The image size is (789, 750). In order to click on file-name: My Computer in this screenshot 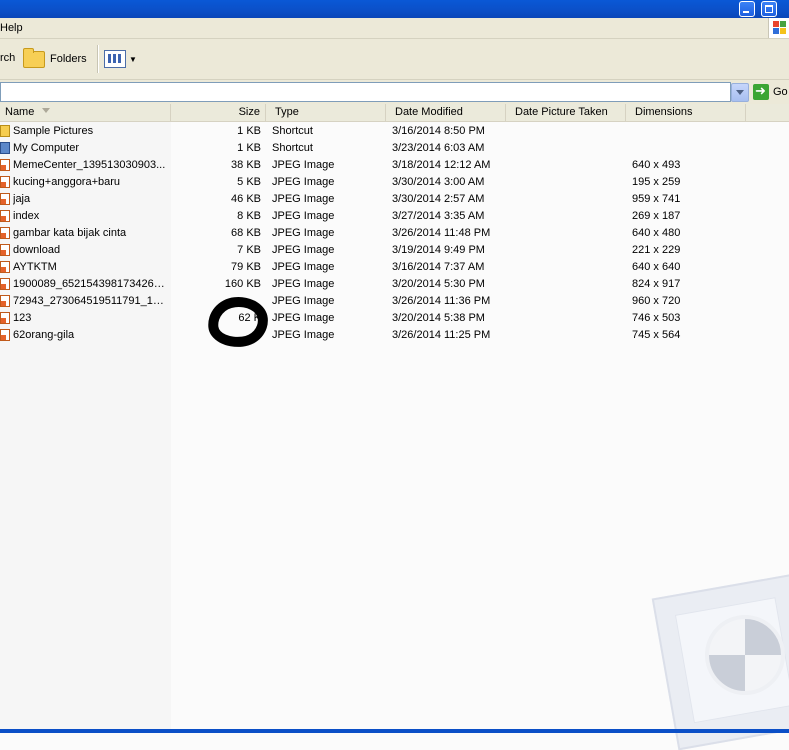, I will do `click(46, 148)`.